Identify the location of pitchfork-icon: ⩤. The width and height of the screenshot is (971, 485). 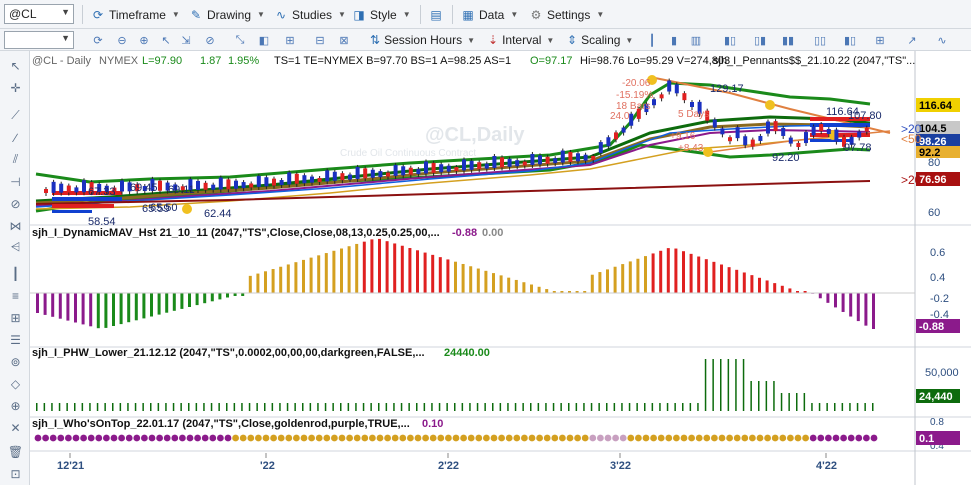
(15, 247).